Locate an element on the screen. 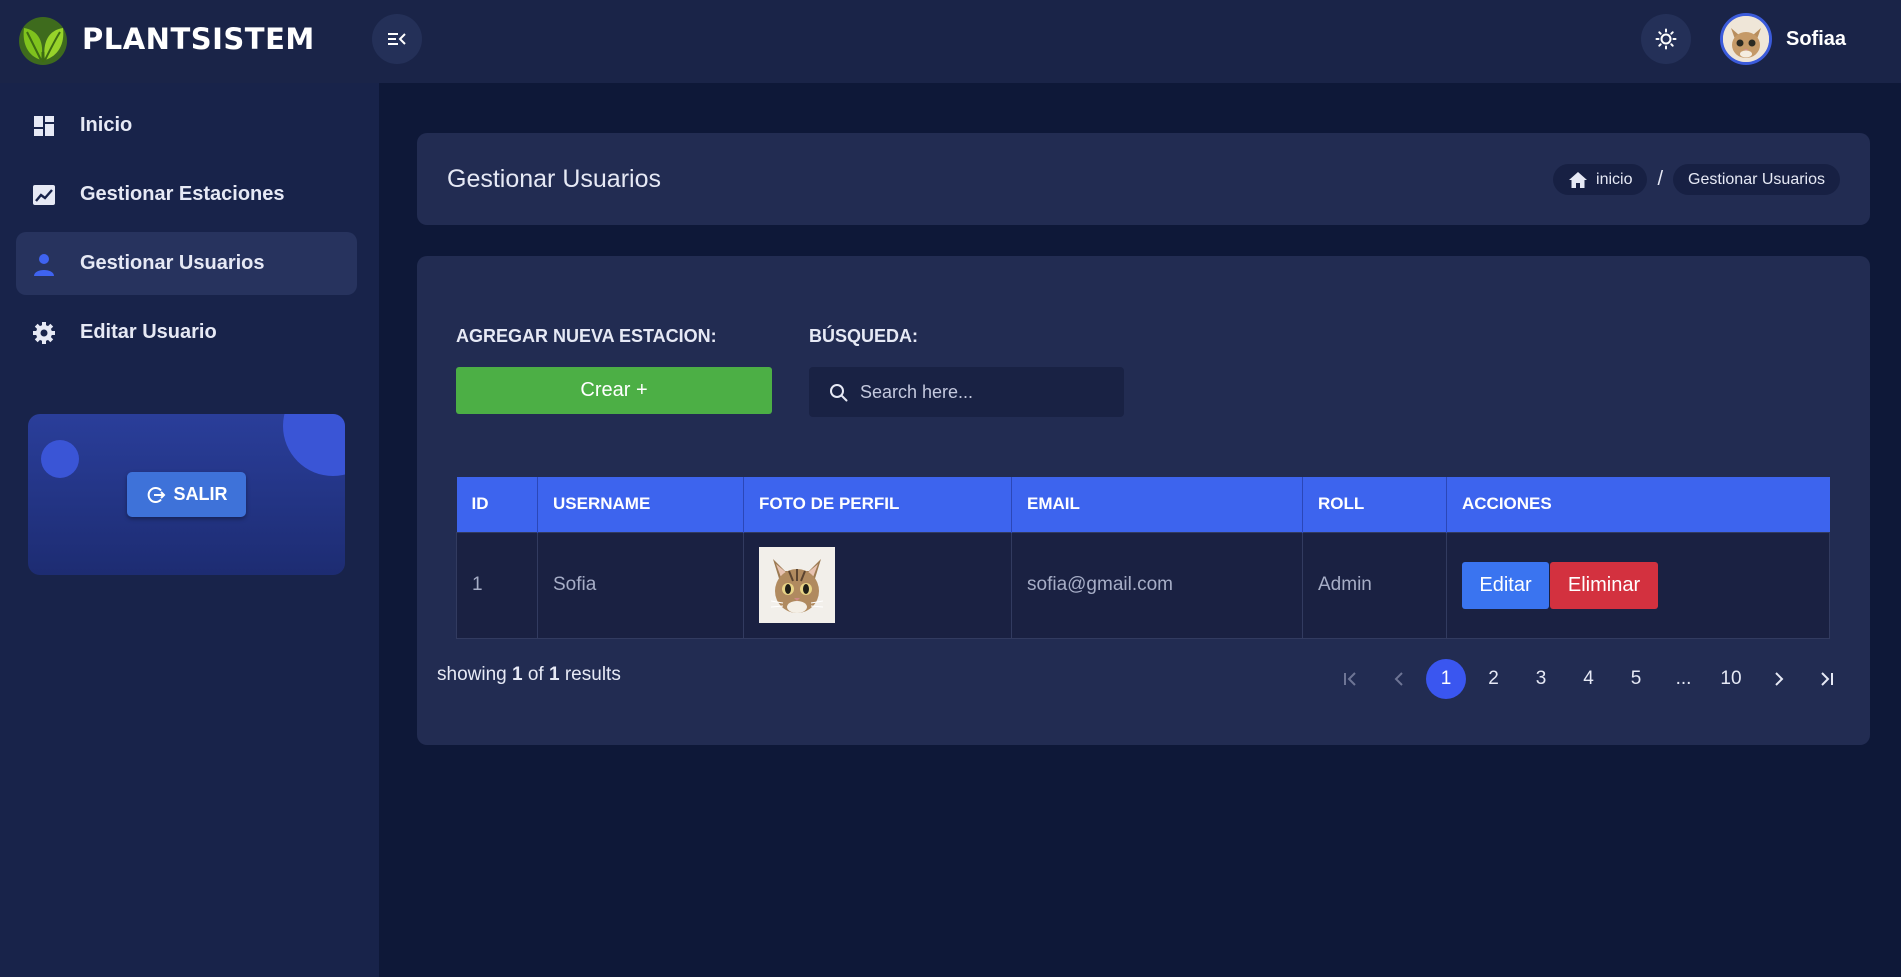 This screenshot has width=1901, height=977. top-bar: PLANTSISTEM Sofiaa is located at coordinates (950, 41).